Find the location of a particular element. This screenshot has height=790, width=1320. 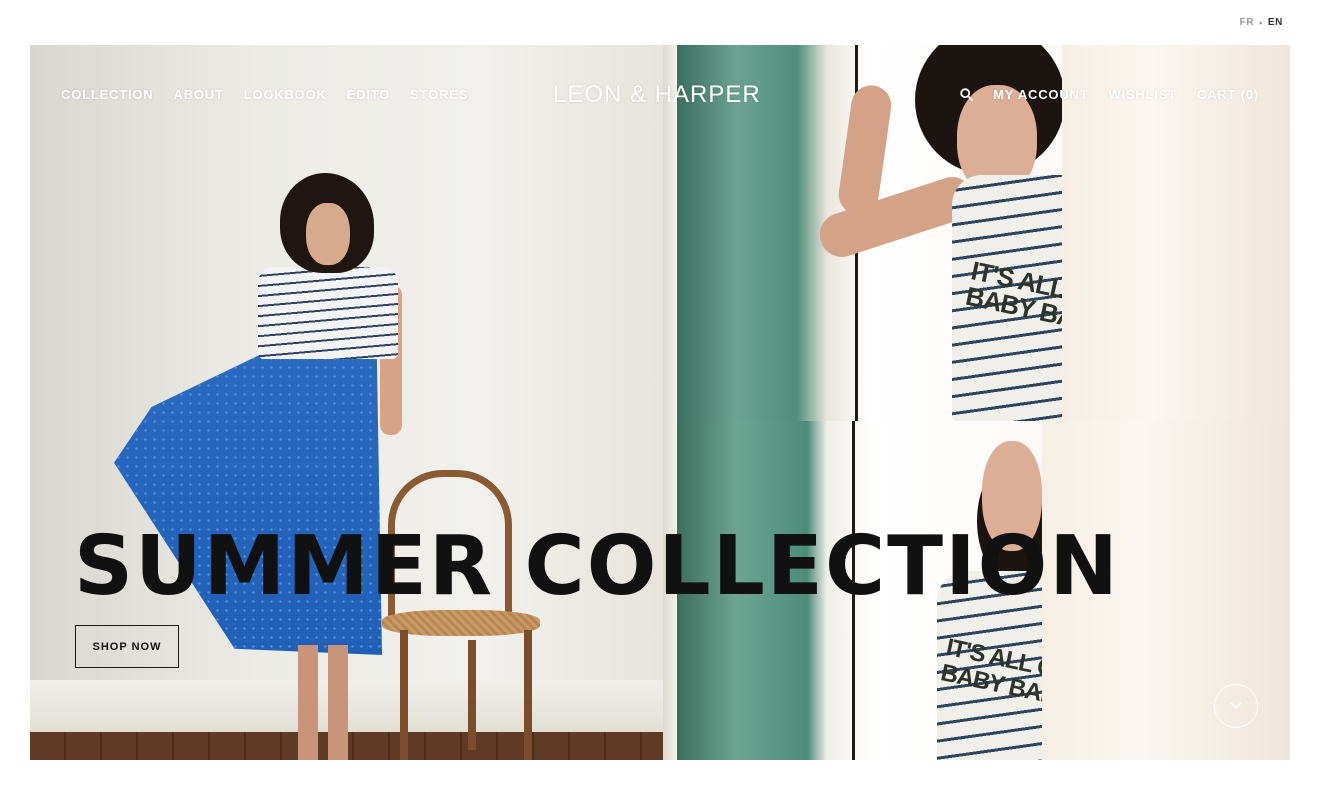

brand-logo: LEON & HARPER is located at coordinates (657, 95).